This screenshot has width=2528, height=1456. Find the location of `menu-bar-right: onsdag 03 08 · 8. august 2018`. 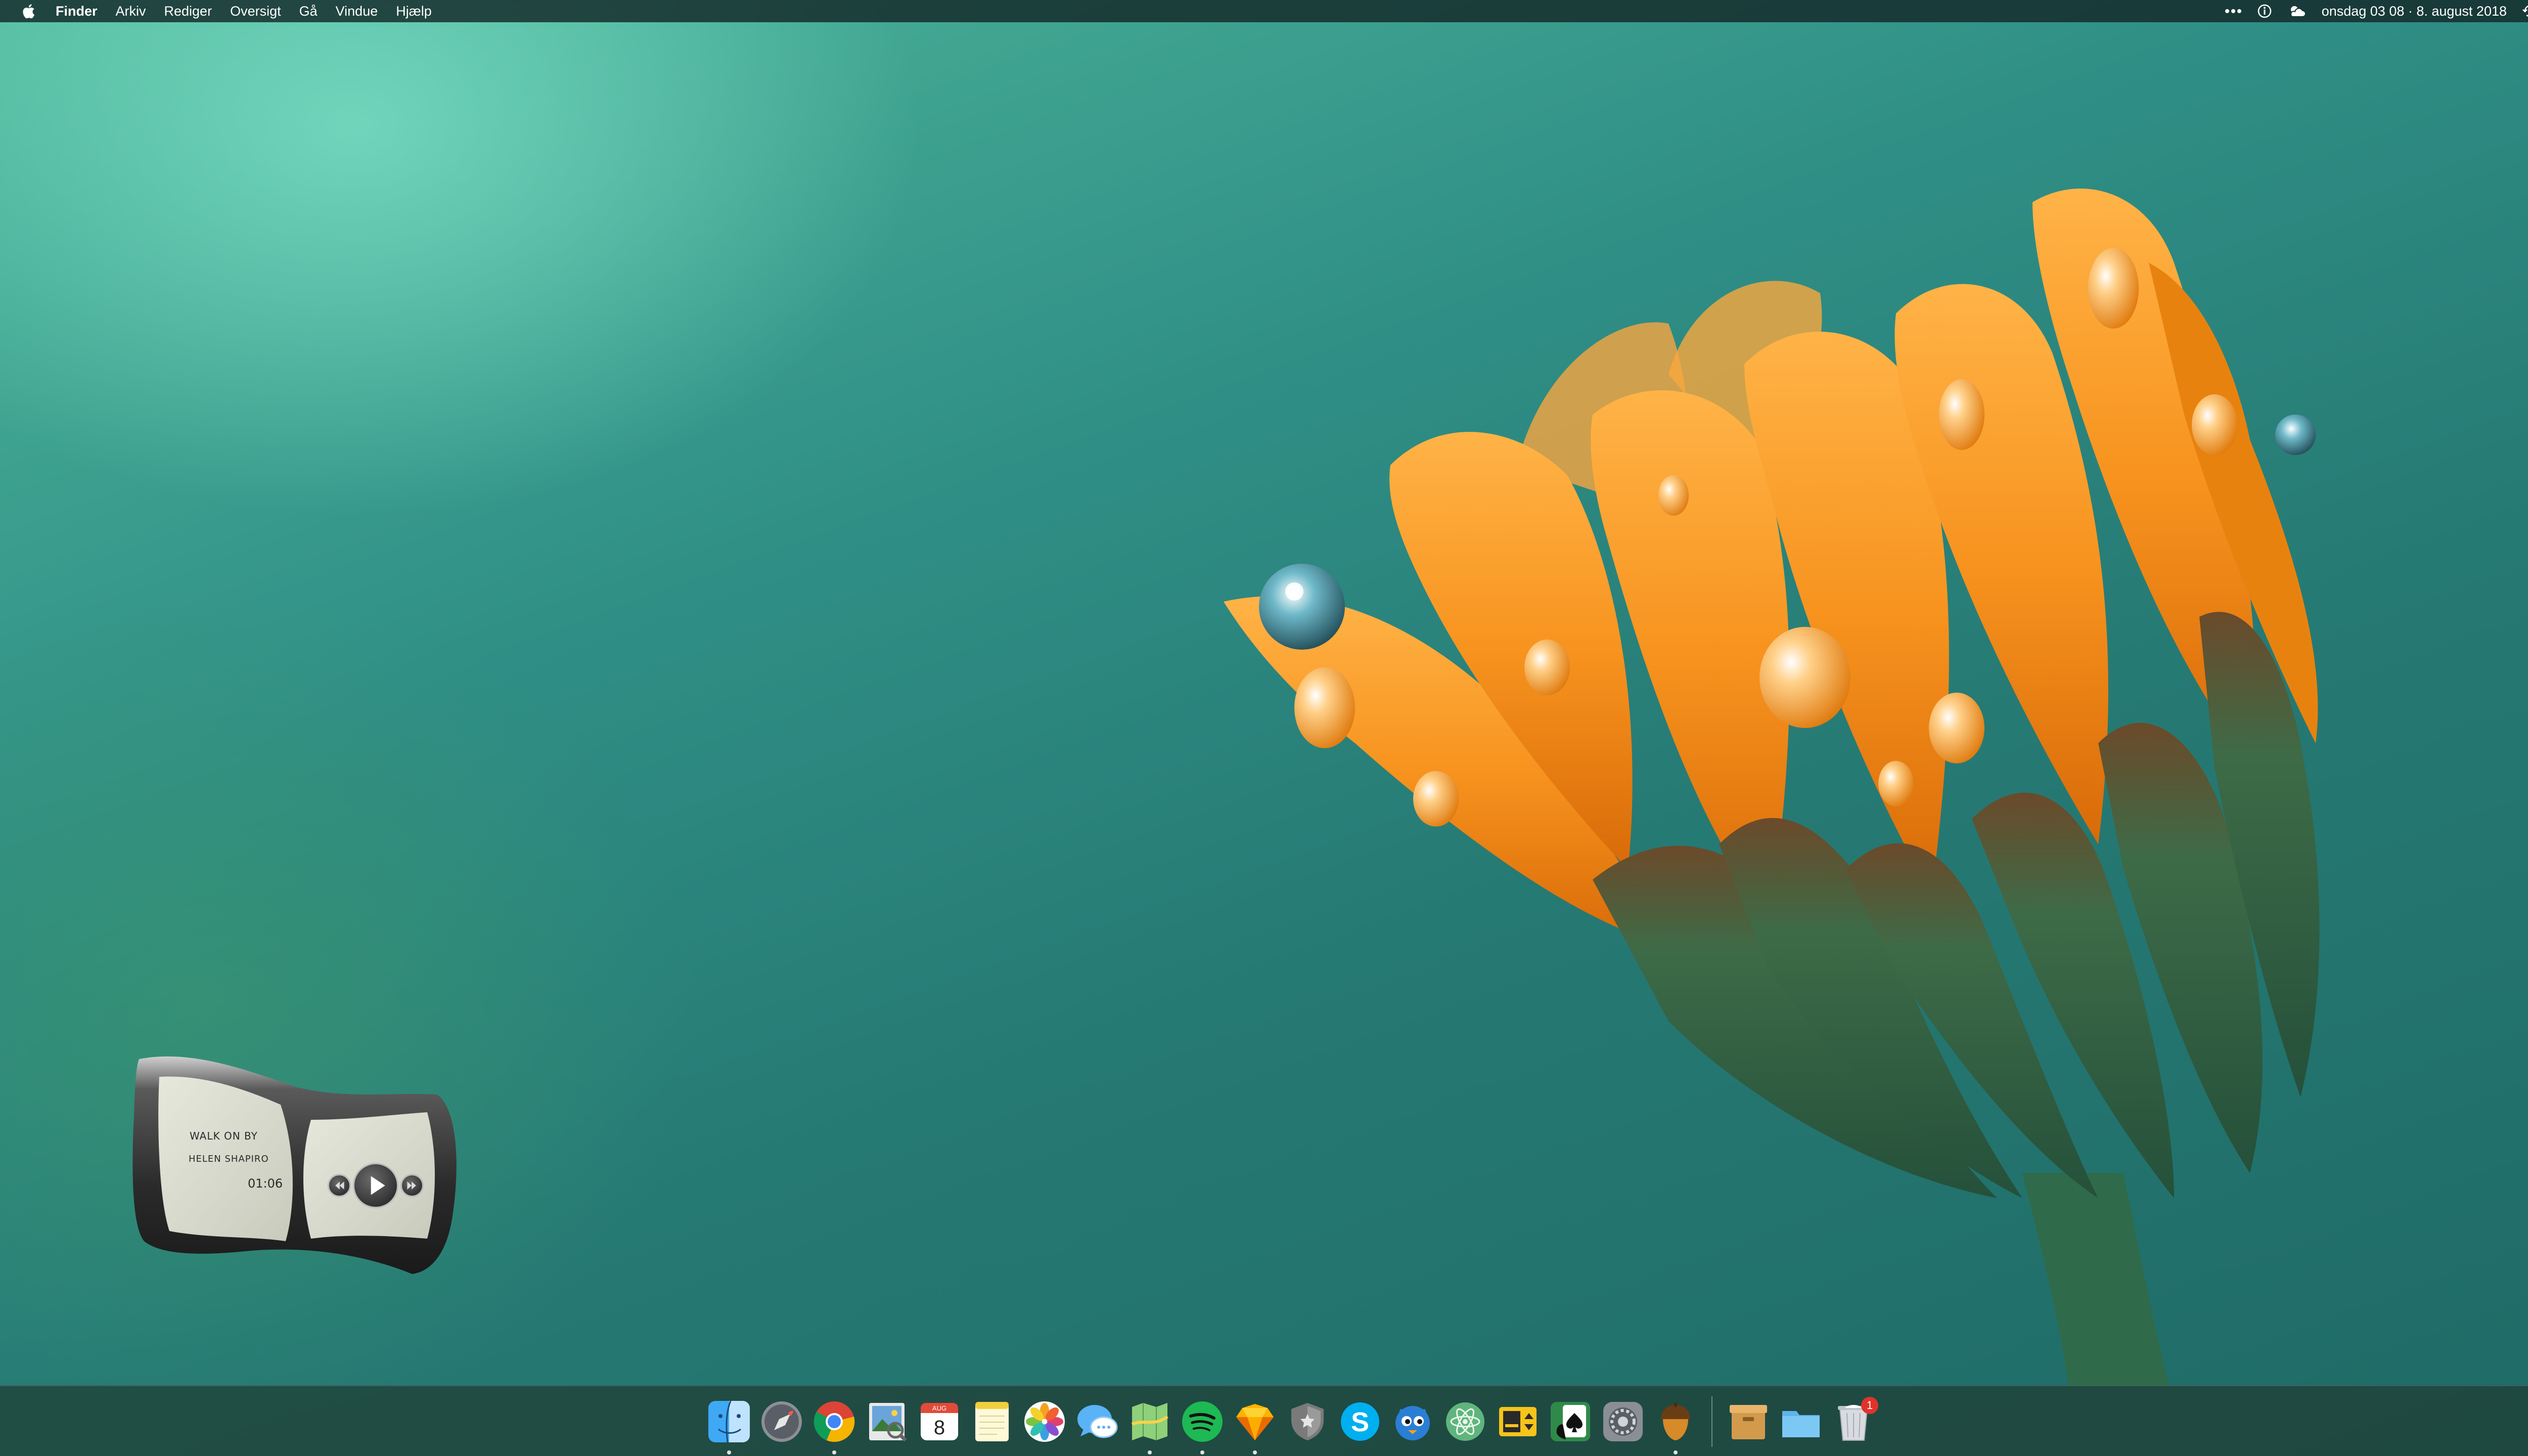

menu-bar-right: onsdag 03 08 · 8. august 2018 is located at coordinates (2369, 11).